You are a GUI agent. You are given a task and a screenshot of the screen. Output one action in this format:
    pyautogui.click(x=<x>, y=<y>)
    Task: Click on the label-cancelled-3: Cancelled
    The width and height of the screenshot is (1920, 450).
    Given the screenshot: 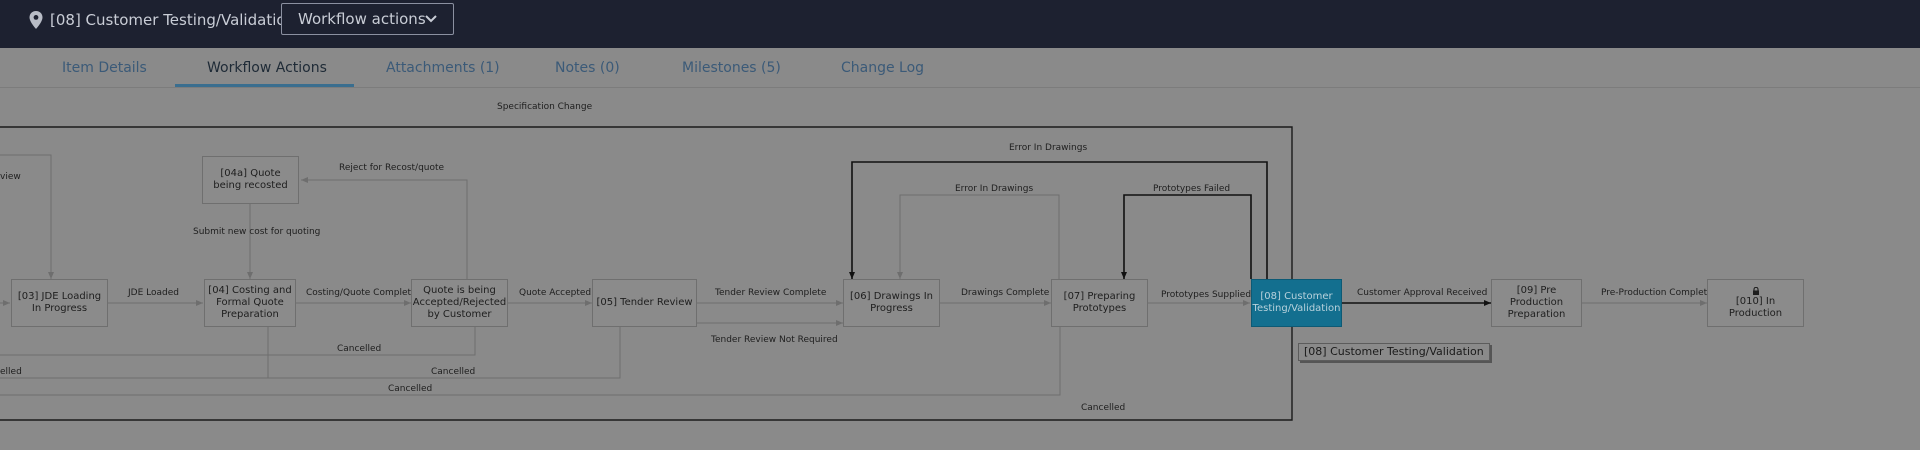 What is the action you would take?
    pyautogui.click(x=410, y=389)
    